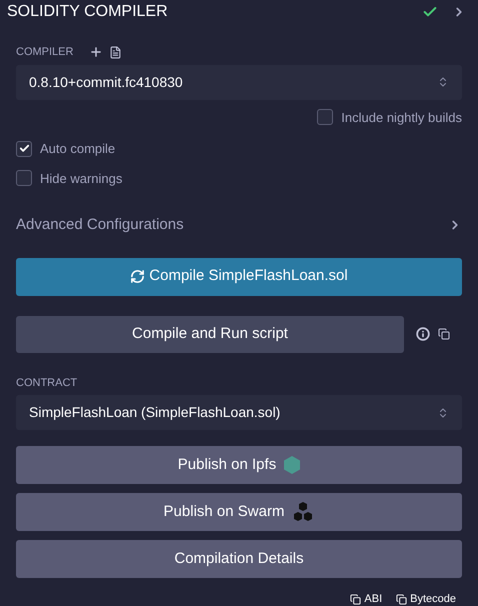 The image size is (478, 606). I want to click on compile-button: Compile SimpleFlashLoan.sol, so click(239, 277).